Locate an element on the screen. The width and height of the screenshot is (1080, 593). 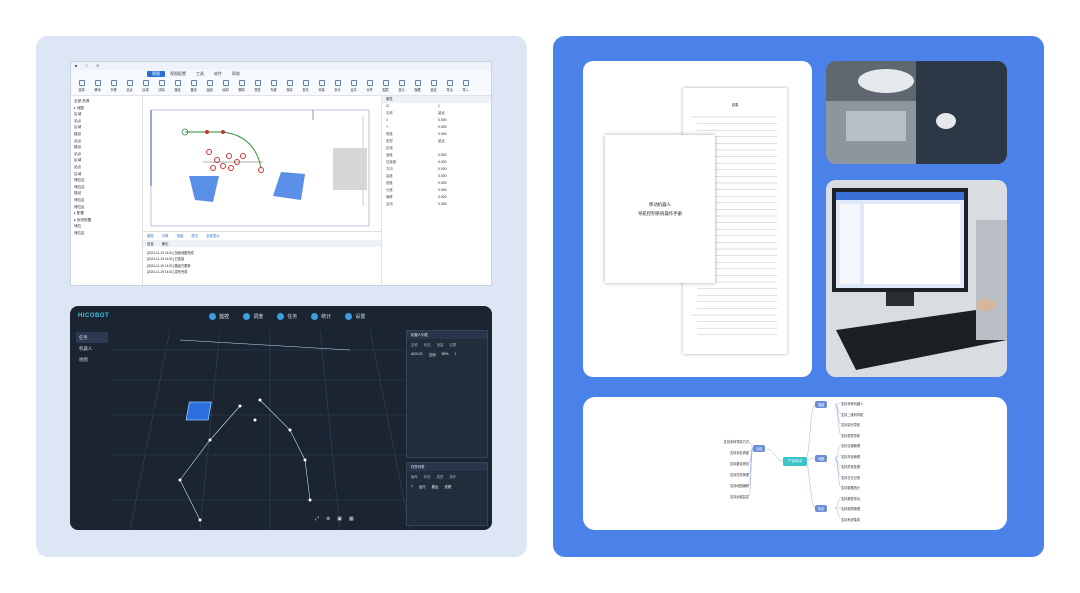
map-tool: 缩放 is located at coordinates (150, 235).